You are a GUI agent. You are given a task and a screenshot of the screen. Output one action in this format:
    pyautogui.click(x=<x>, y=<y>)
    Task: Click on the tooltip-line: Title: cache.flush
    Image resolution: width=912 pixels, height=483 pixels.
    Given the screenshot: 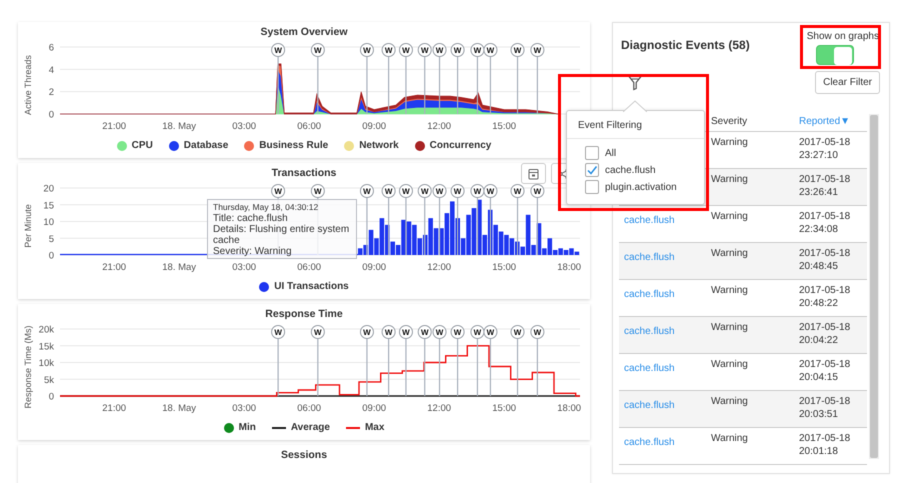 What is the action you would take?
    pyautogui.click(x=251, y=218)
    